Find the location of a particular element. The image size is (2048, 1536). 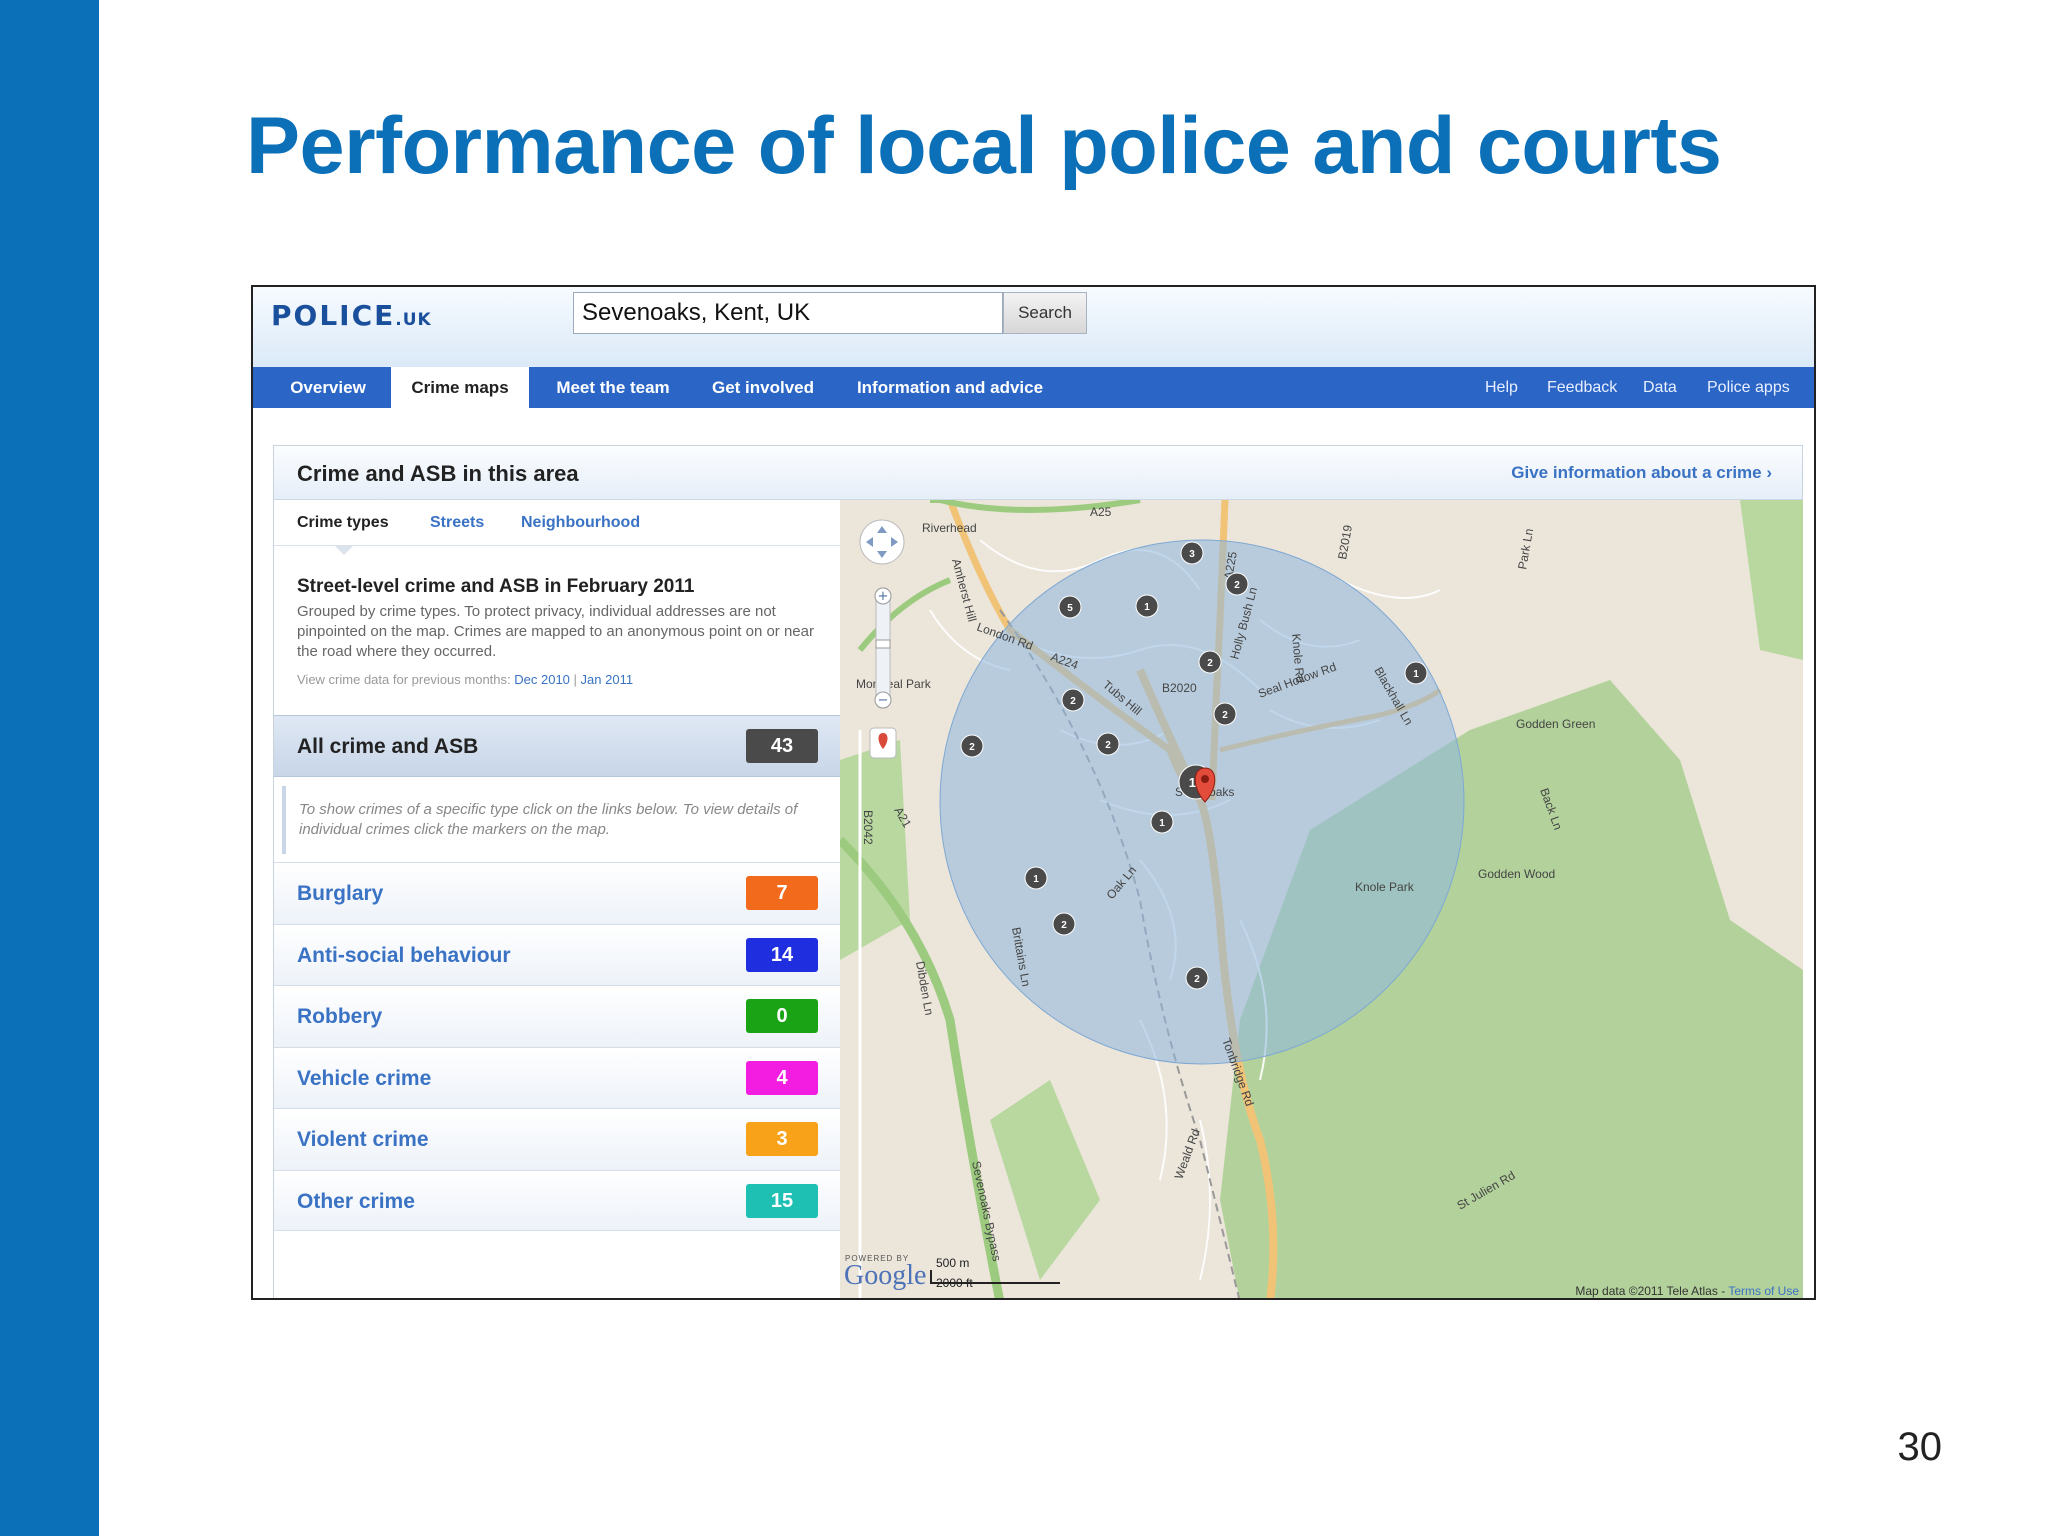

crime-row-robbery: Robbery 0 is located at coordinates (557, 1016).